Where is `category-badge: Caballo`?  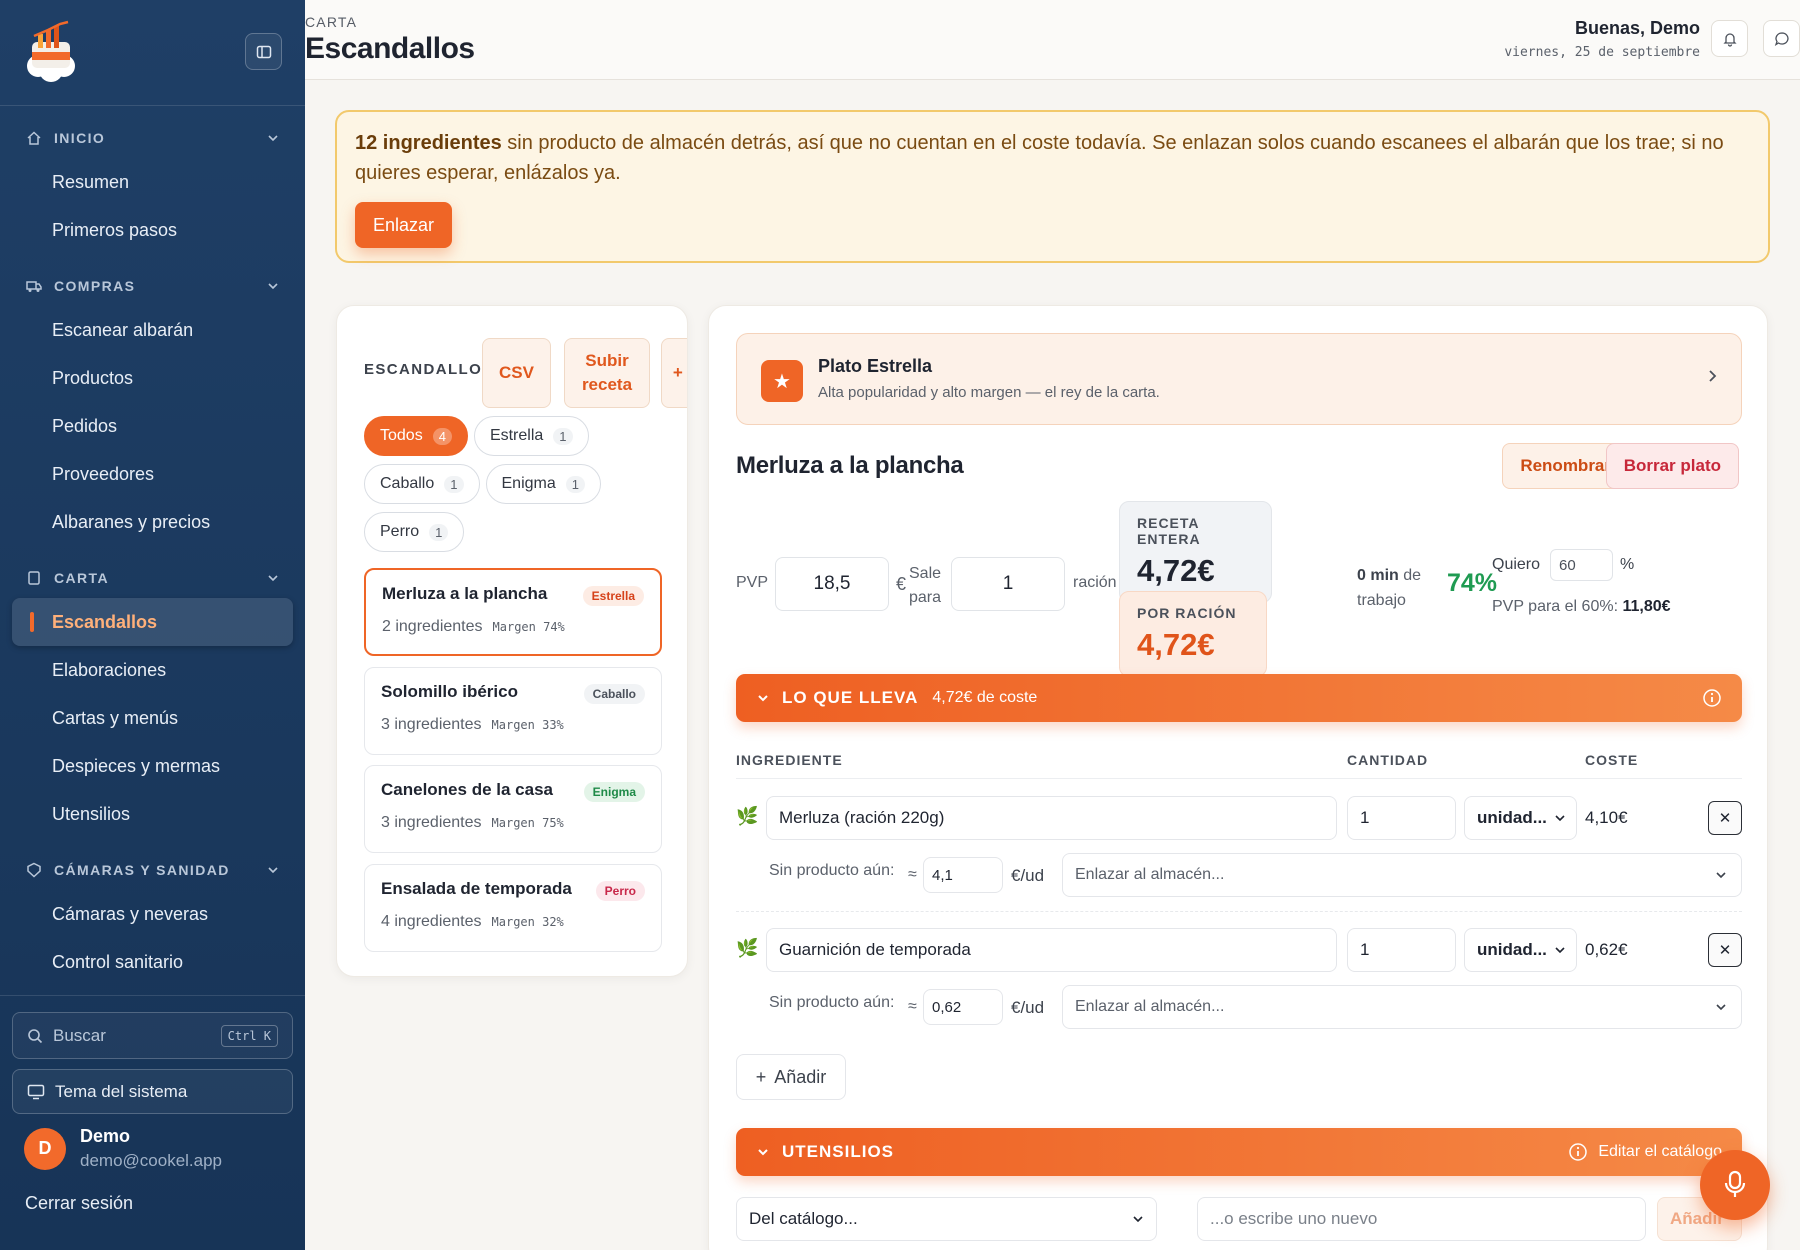
category-badge: Caballo is located at coordinates (614, 694).